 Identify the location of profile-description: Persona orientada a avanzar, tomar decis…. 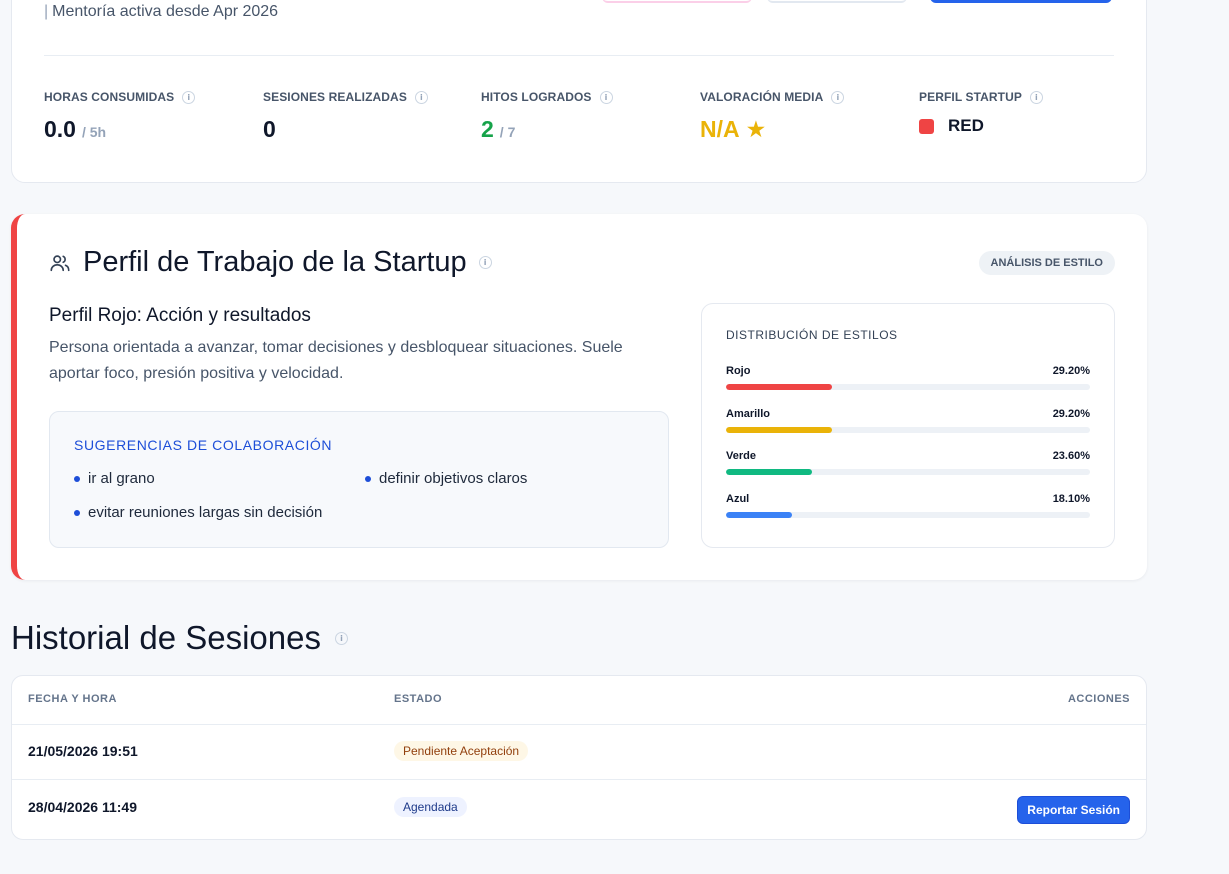
(336, 360).